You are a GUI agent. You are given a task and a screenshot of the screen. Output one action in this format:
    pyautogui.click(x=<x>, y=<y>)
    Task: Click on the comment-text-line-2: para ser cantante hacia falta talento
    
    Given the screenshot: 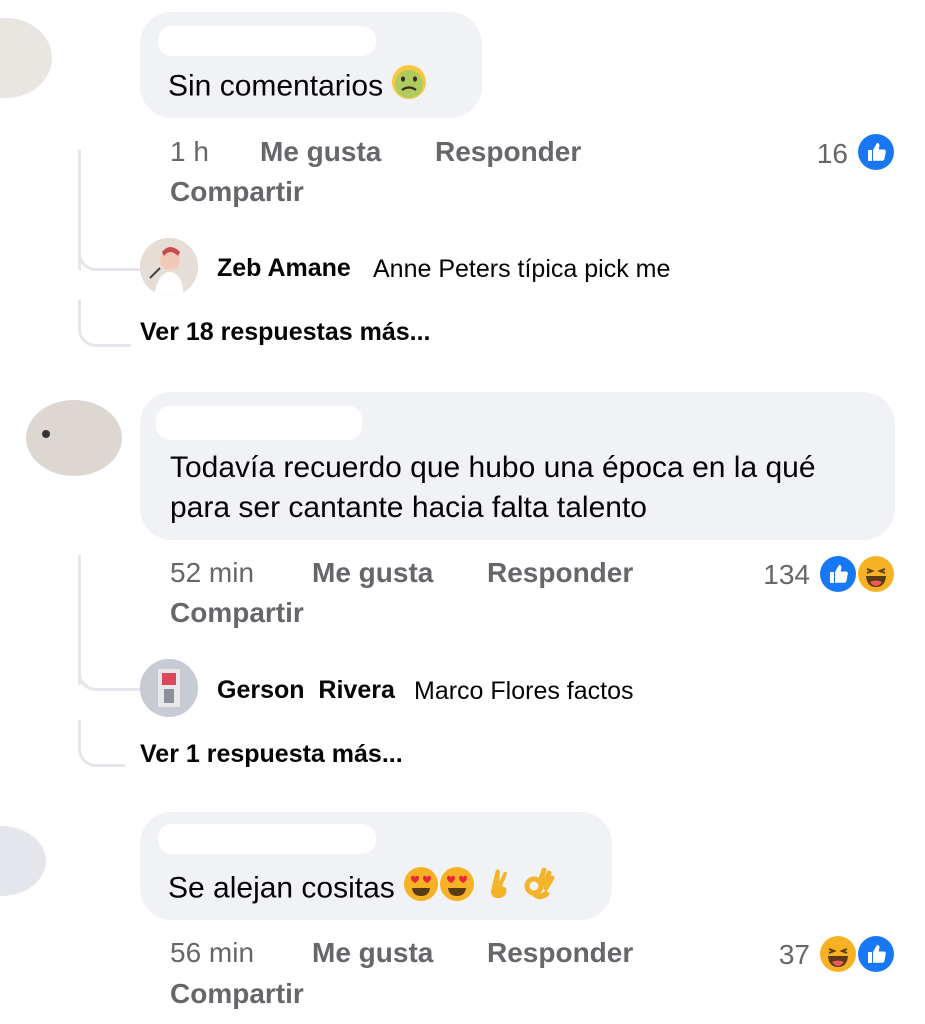 What is the action you would take?
    pyautogui.click(x=408, y=507)
    